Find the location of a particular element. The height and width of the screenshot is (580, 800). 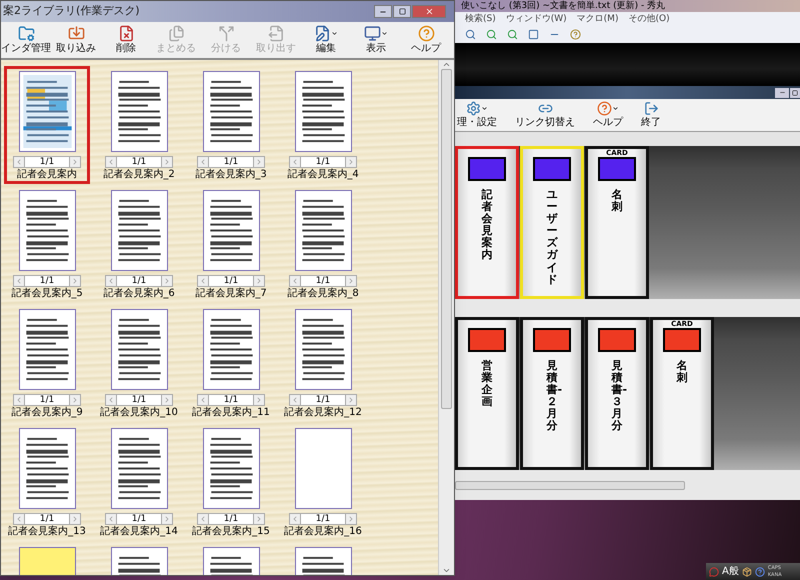

binder: 記者会見案内 is located at coordinates (487, 222).